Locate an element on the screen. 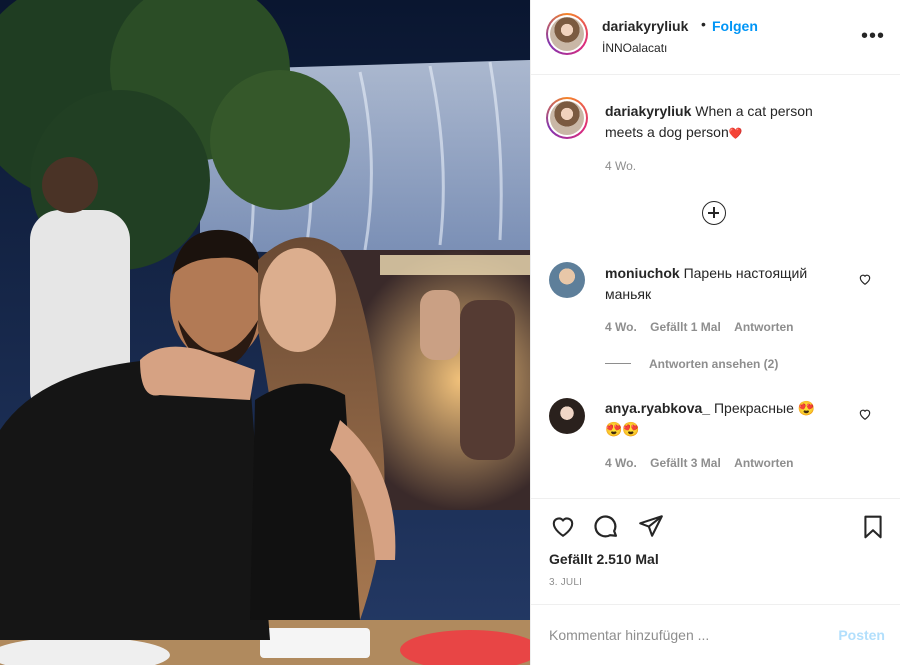  location-link: İNNOalacatı is located at coordinates (634, 48).